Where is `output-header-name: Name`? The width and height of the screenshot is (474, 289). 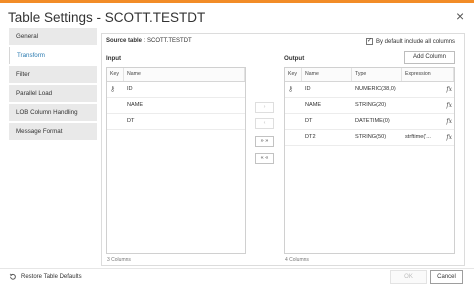
output-header-name: Name is located at coordinates (327, 74).